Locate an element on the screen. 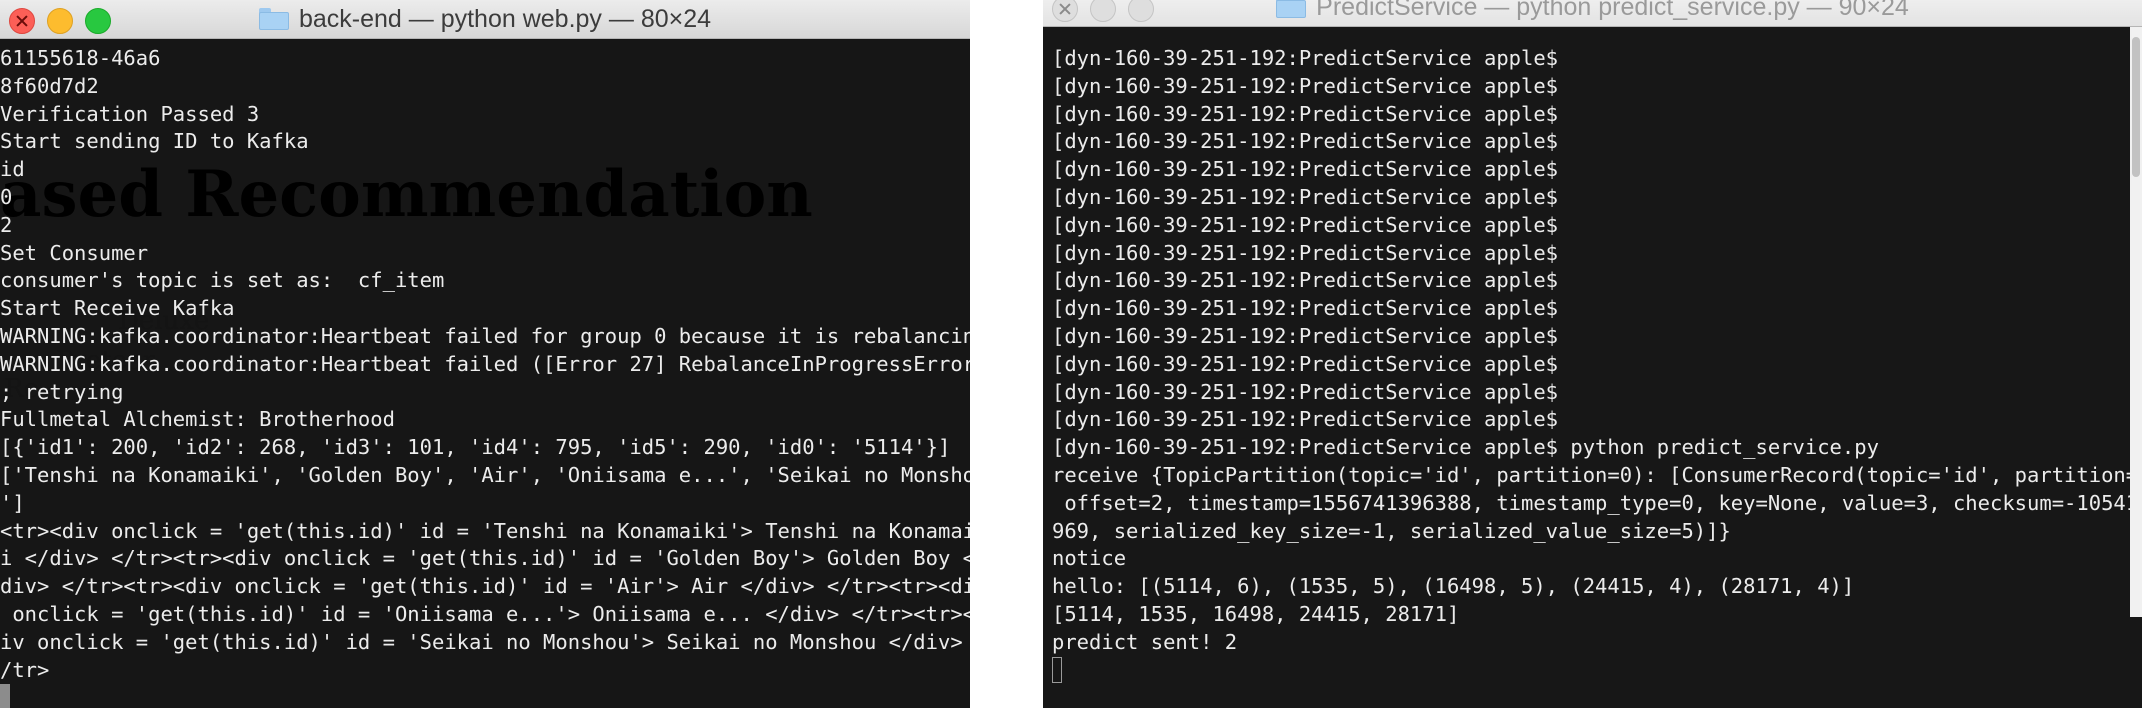 This screenshot has width=2142, height=708. titlebar: back-end — python web.py — 80×24 is located at coordinates (485, 19).